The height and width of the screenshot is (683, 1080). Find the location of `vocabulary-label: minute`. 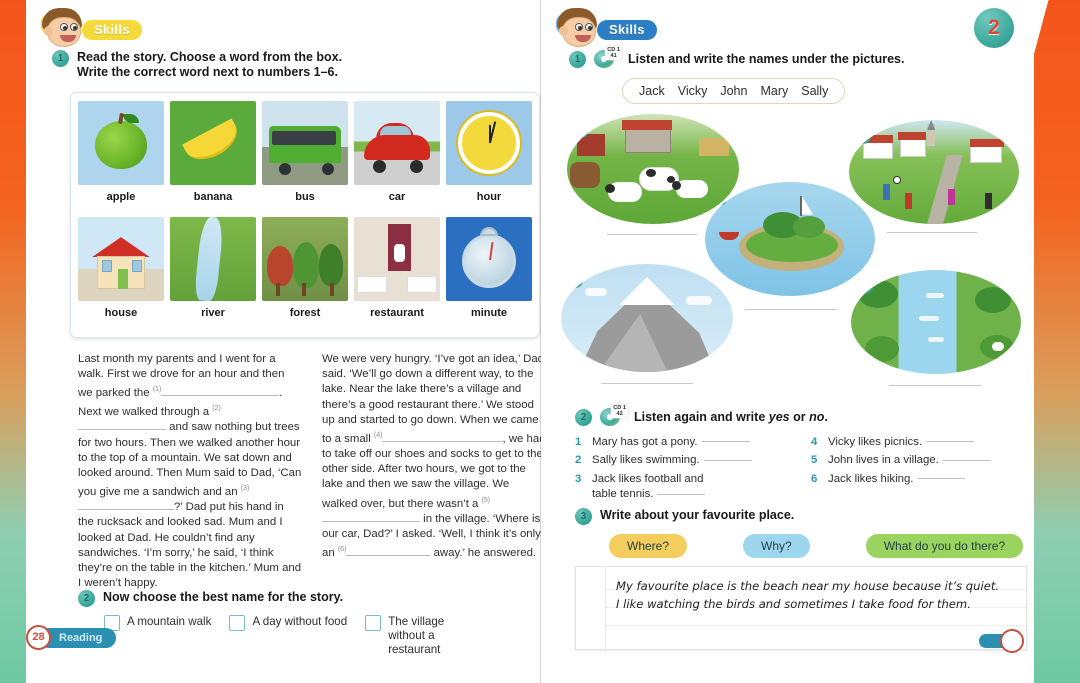

vocabulary-label: minute is located at coordinates (489, 313).